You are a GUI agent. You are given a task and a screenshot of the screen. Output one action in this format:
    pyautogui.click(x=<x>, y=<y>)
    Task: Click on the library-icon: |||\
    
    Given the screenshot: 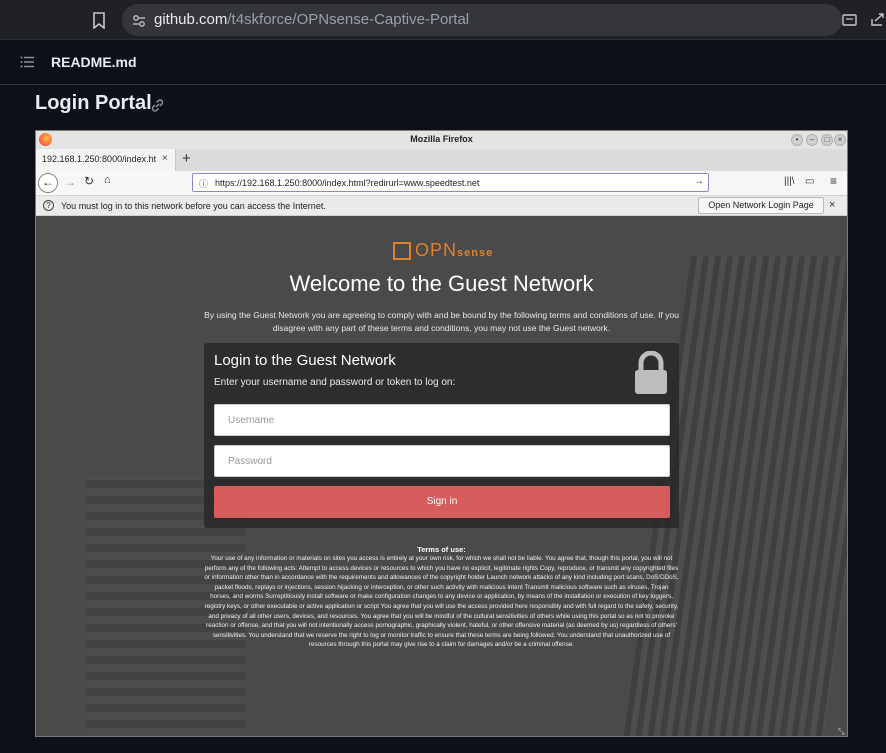 What is the action you would take?
    pyautogui.click(x=789, y=181)
    